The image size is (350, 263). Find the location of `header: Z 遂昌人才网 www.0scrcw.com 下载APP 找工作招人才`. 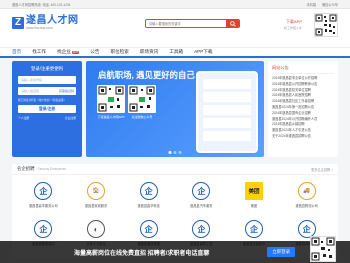

header: Z 遂昌人才网 www.0scrcw.com 下载APP 找工作招人才 is located at coordinates (175, 28).